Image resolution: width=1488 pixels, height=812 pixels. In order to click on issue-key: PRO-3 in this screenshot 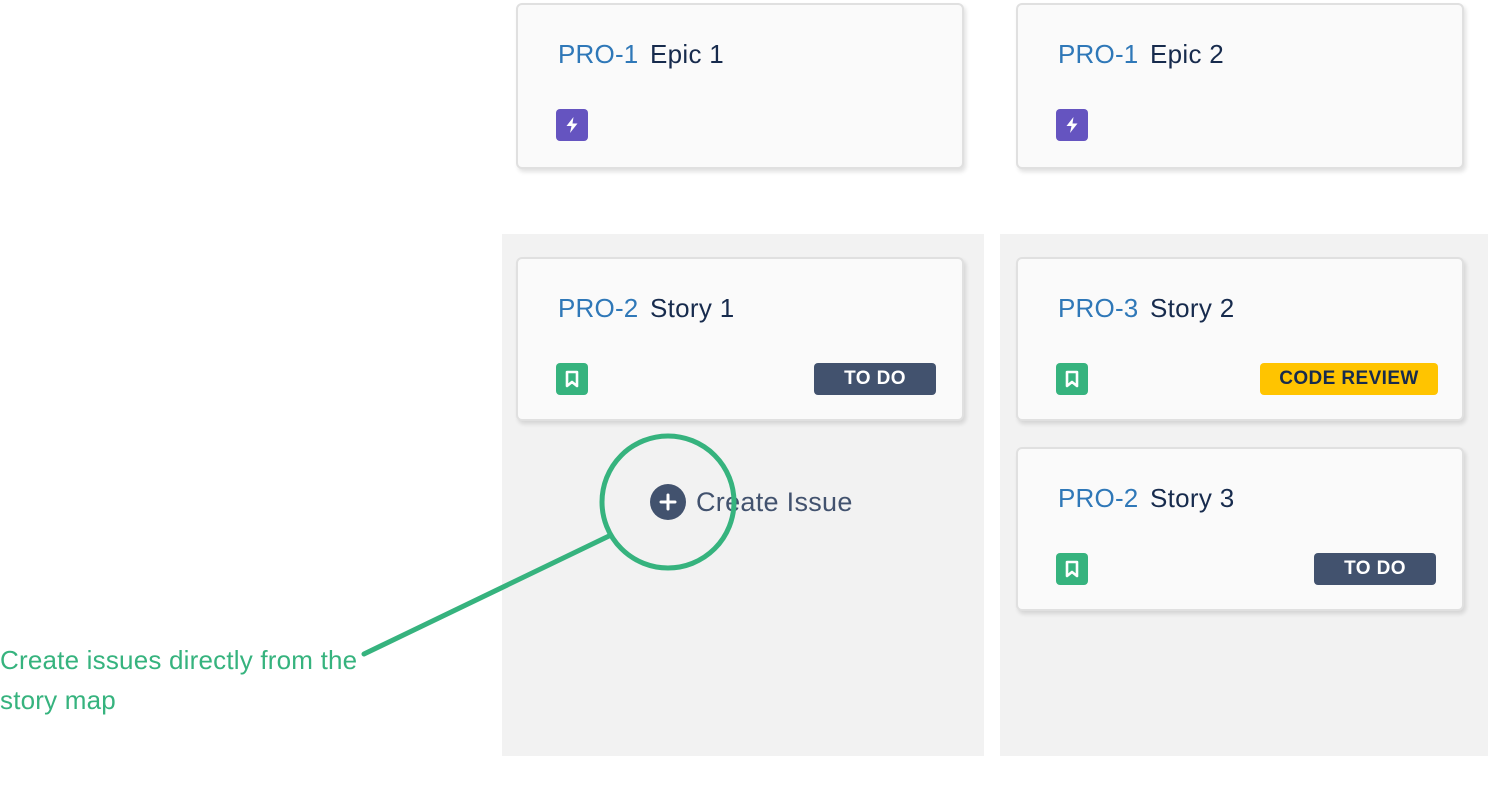, I will do `click(1098, 308)`.